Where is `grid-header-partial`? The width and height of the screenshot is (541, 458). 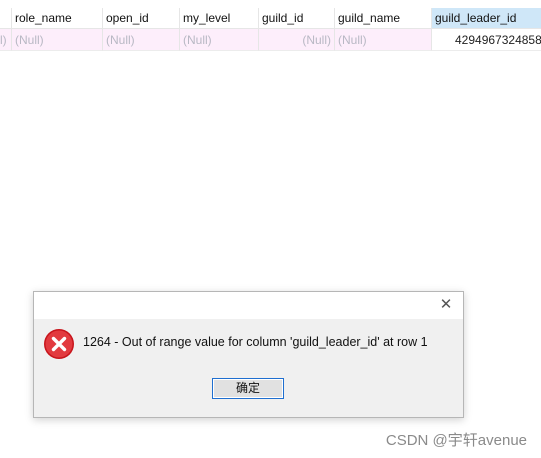 grid-header-partial is located at coordinates (6, 18).